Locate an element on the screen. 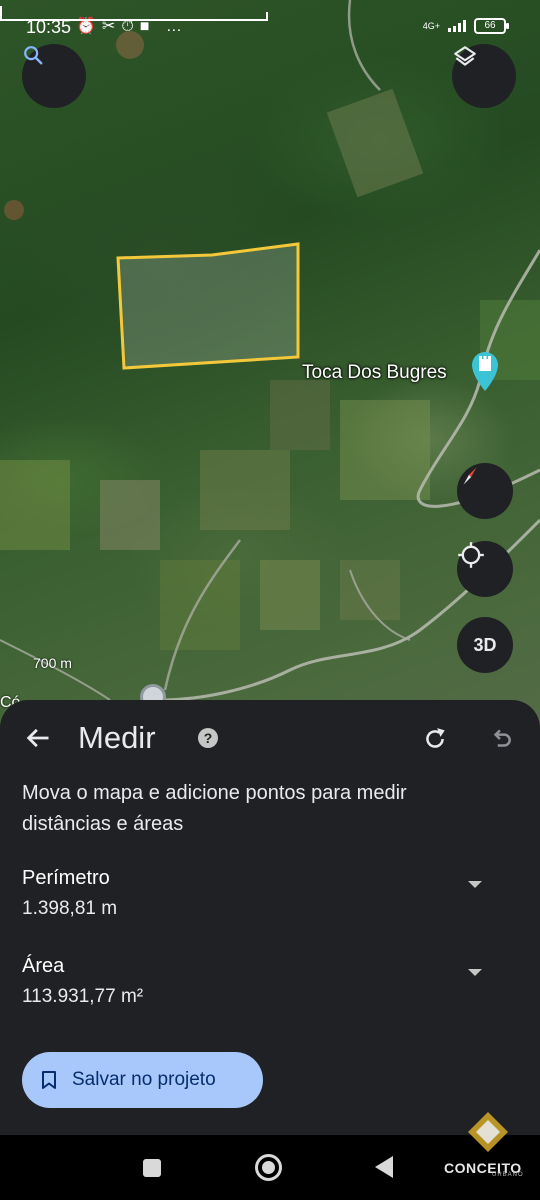  area-row: Área 113.931,77 m² is located at coordinates (262, 981).